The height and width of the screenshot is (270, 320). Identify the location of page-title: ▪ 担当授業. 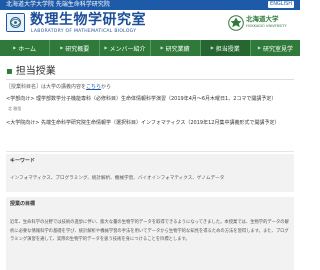
(31, 71).